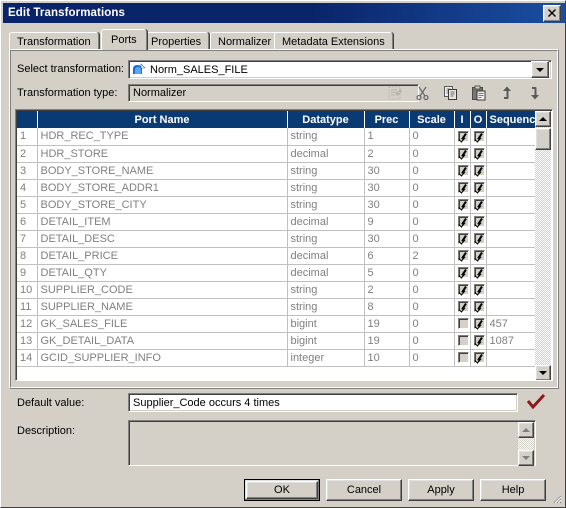 The height and width of the screenshot is (508, 566). I want to click on table-row: 13 GK_DETAIL_DATA bigint 19 0 1087, so click(278, 341).